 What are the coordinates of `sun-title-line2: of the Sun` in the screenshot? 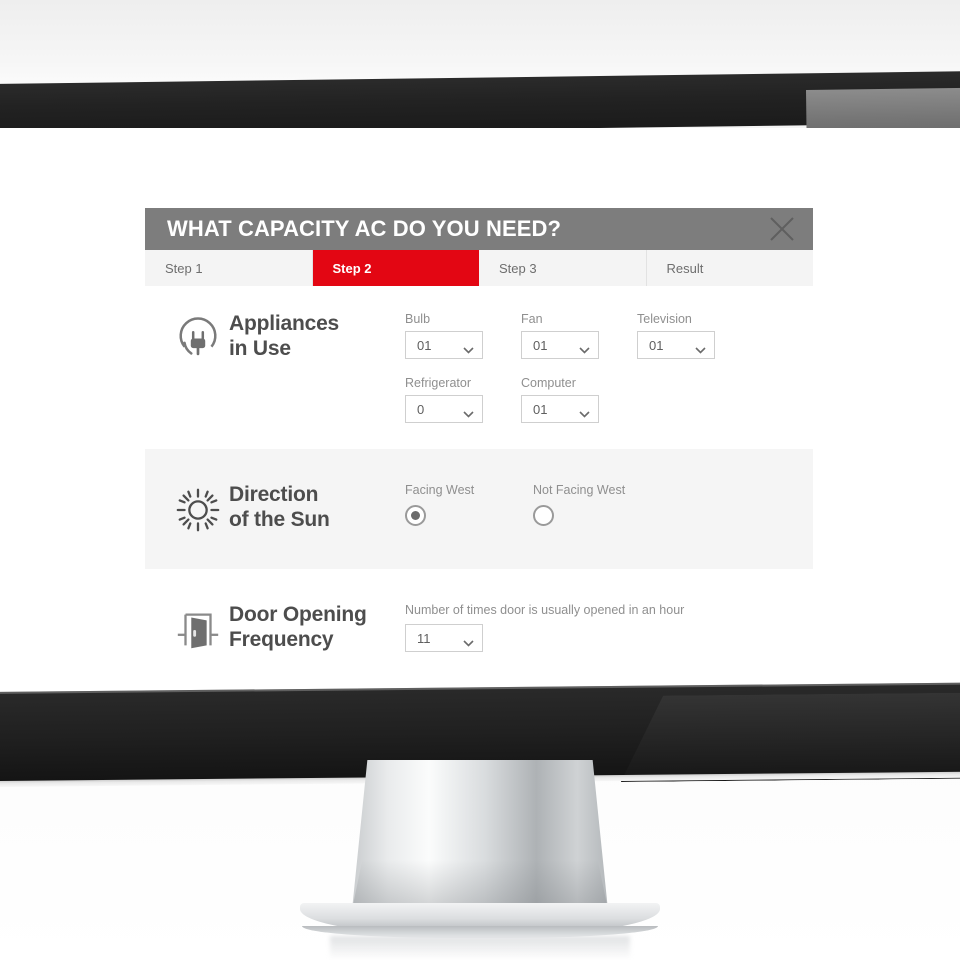 It's located at (279, 519).